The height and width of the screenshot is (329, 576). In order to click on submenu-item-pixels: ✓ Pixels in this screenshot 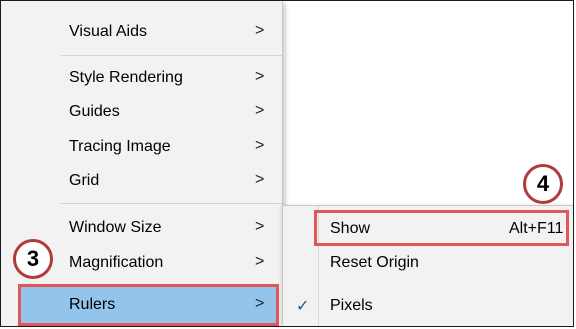, I will do `click(428, 306)`.